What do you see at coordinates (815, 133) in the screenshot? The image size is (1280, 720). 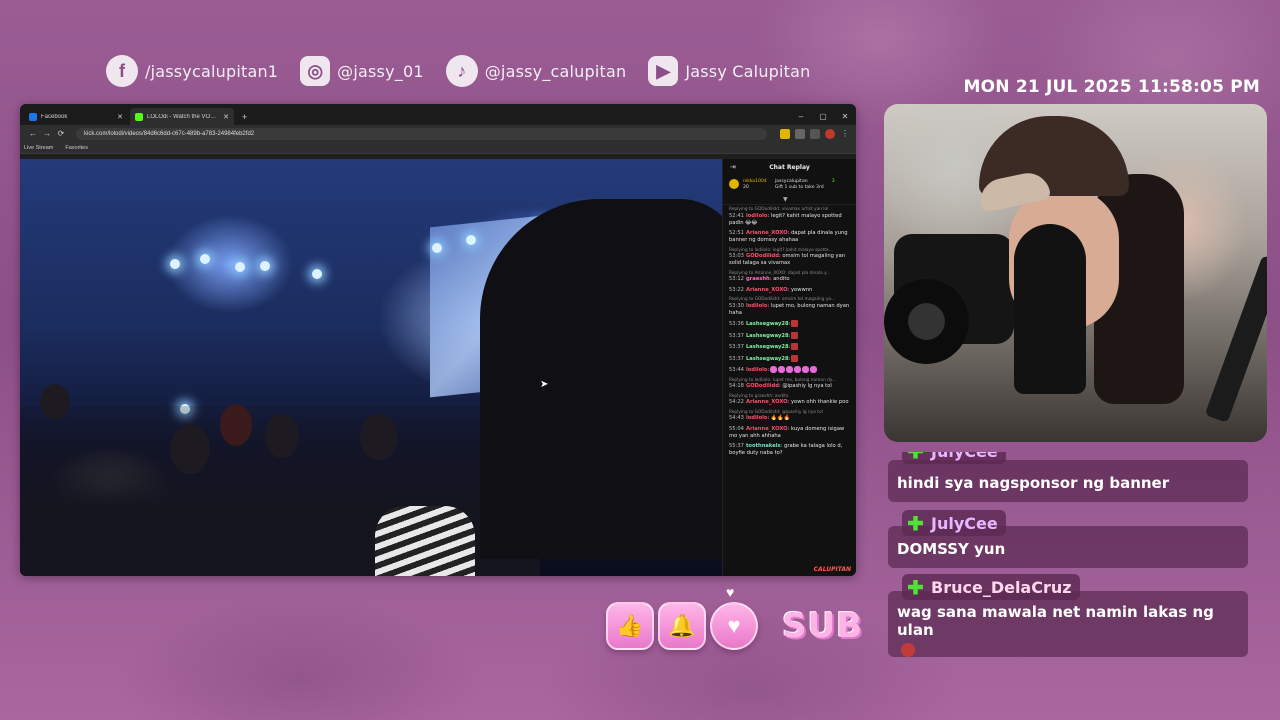 I see `download-icon` at bounding box center [815, 133].